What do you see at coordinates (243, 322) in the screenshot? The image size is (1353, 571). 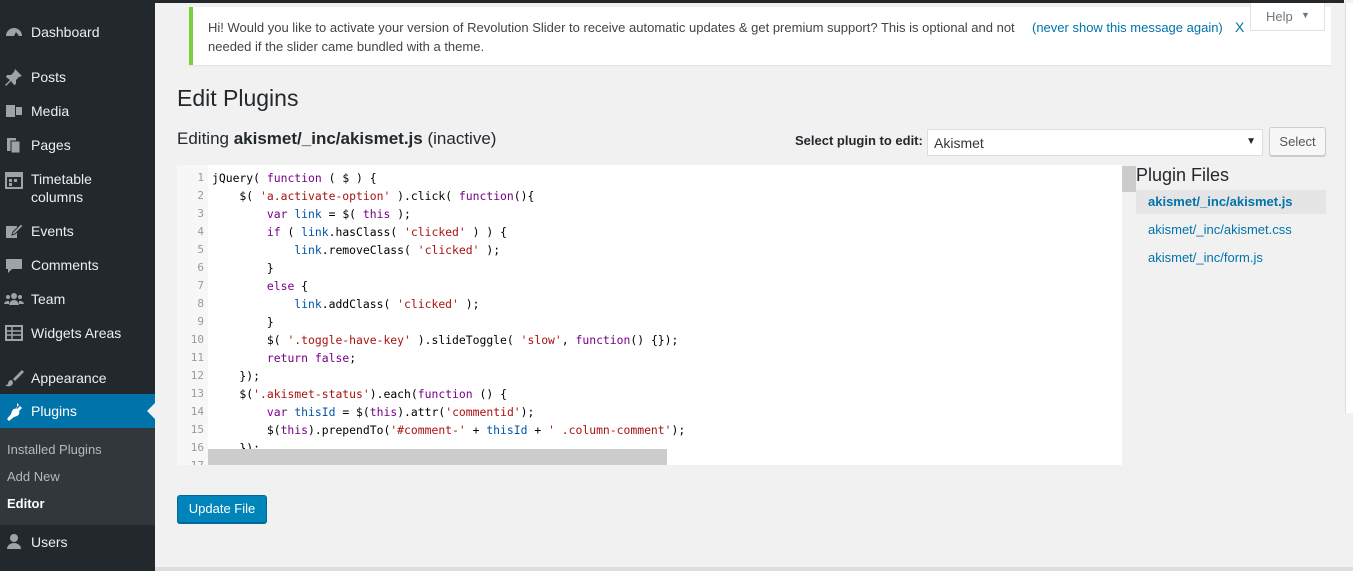 I see `code-line: }` at bounding box center [243, 322].